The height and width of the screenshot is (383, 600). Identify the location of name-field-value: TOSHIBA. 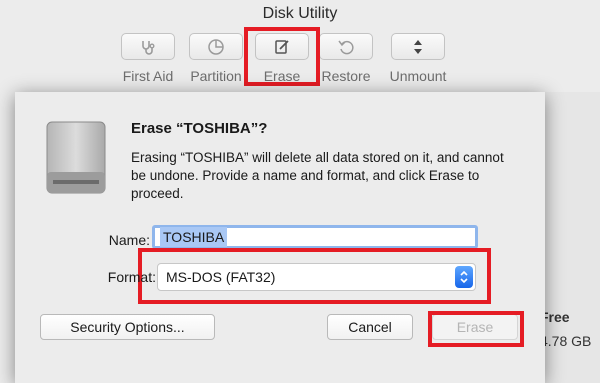
(194, 237).